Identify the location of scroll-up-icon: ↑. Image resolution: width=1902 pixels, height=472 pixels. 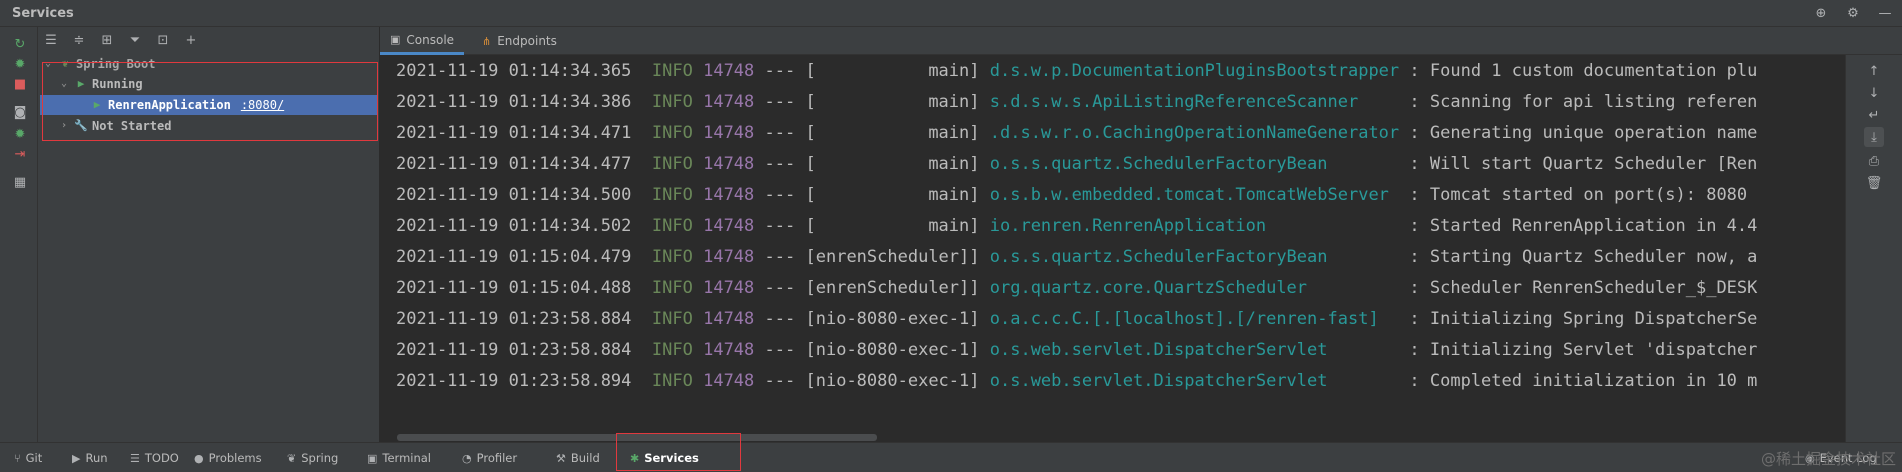
(1874, 71).